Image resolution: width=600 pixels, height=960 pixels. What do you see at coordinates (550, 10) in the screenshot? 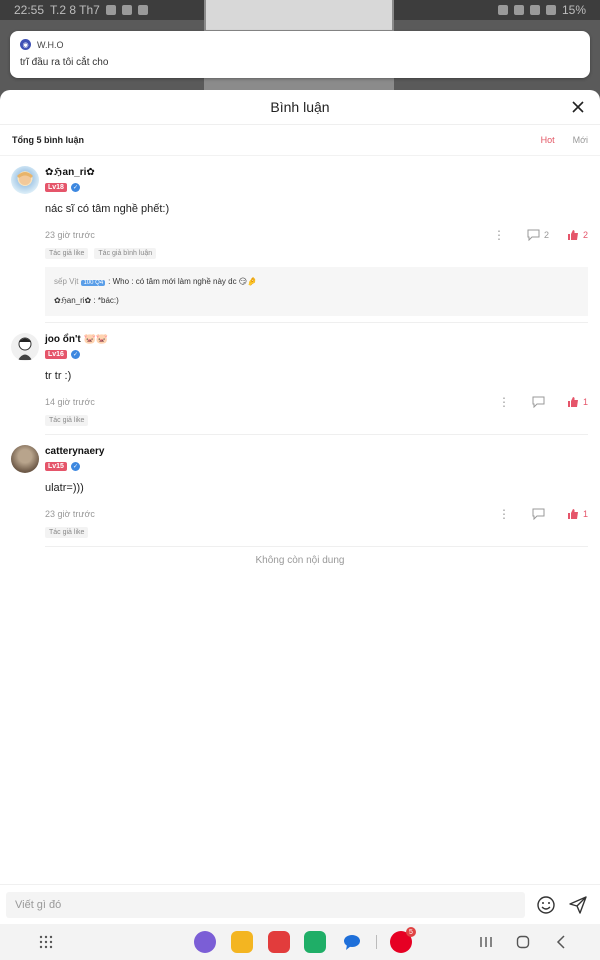
I see `signal-icon` at bounding box center [550, 10].